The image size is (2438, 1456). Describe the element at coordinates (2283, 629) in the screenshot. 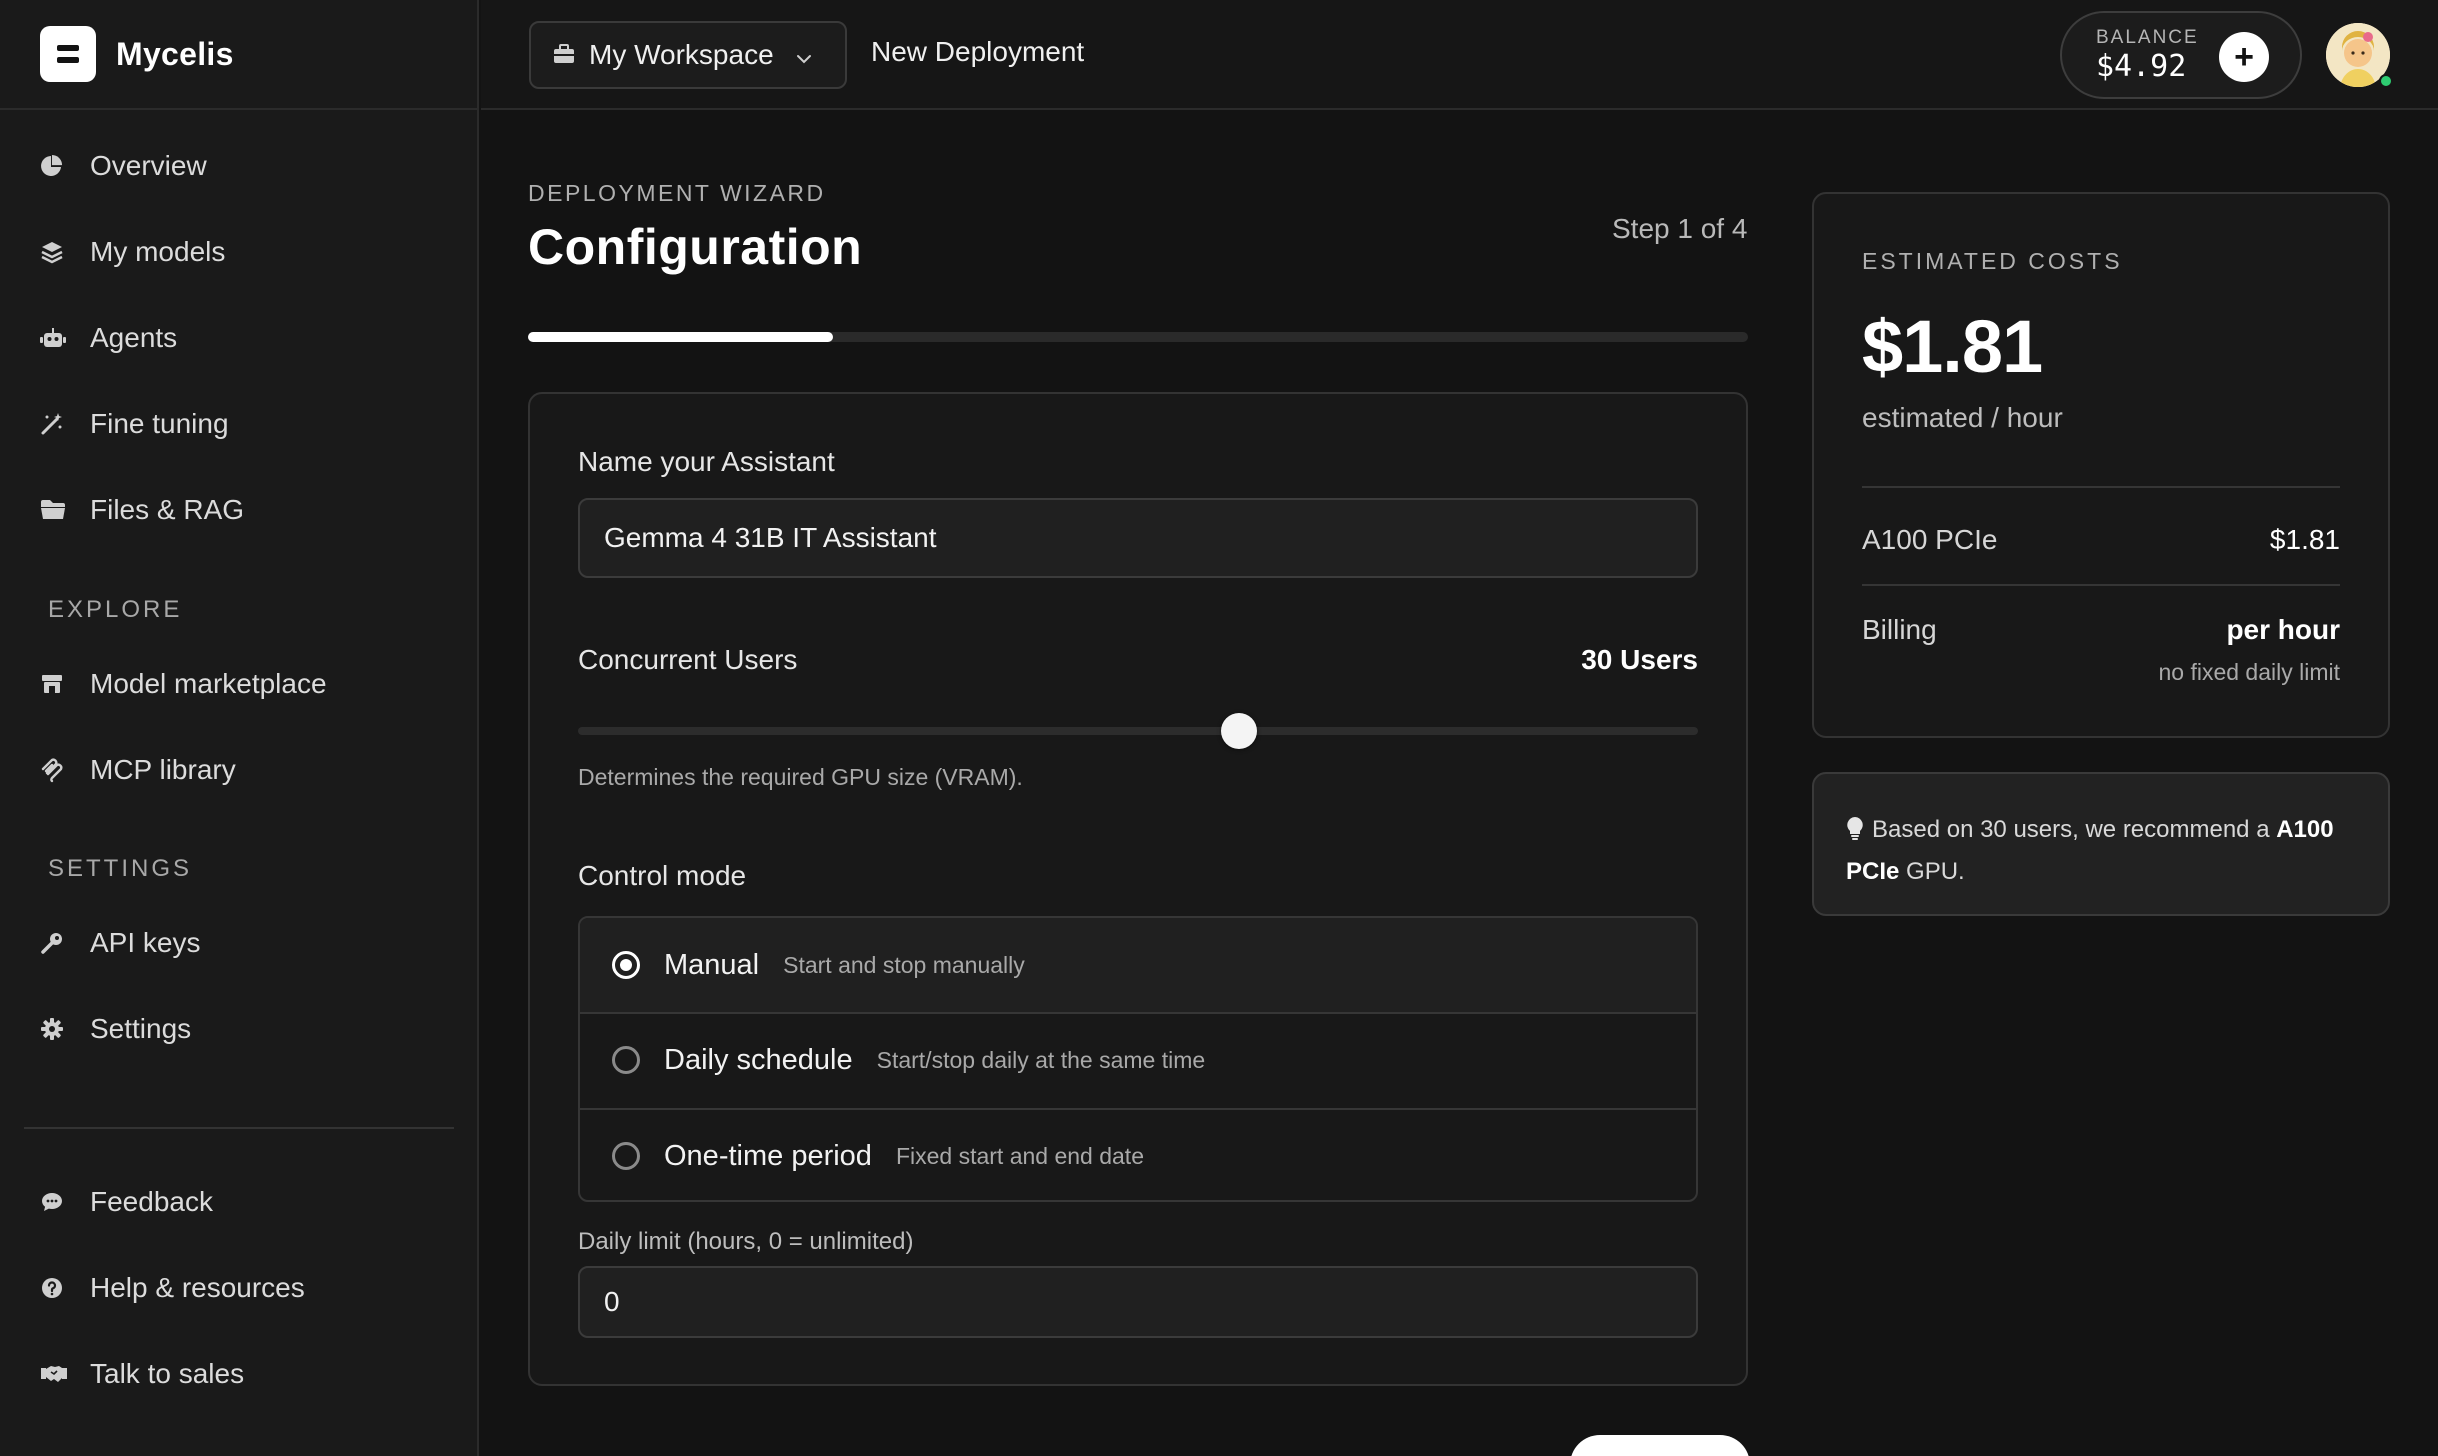

I see `billing-value: per hour` at that location.